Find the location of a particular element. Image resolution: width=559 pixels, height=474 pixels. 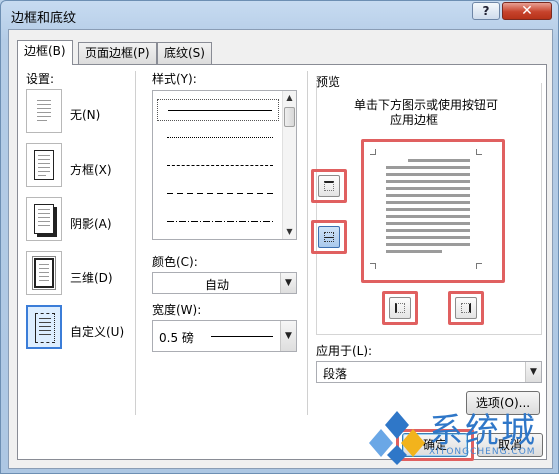

scroll-up-icon: ▲ is located at coordinates (289, 98).